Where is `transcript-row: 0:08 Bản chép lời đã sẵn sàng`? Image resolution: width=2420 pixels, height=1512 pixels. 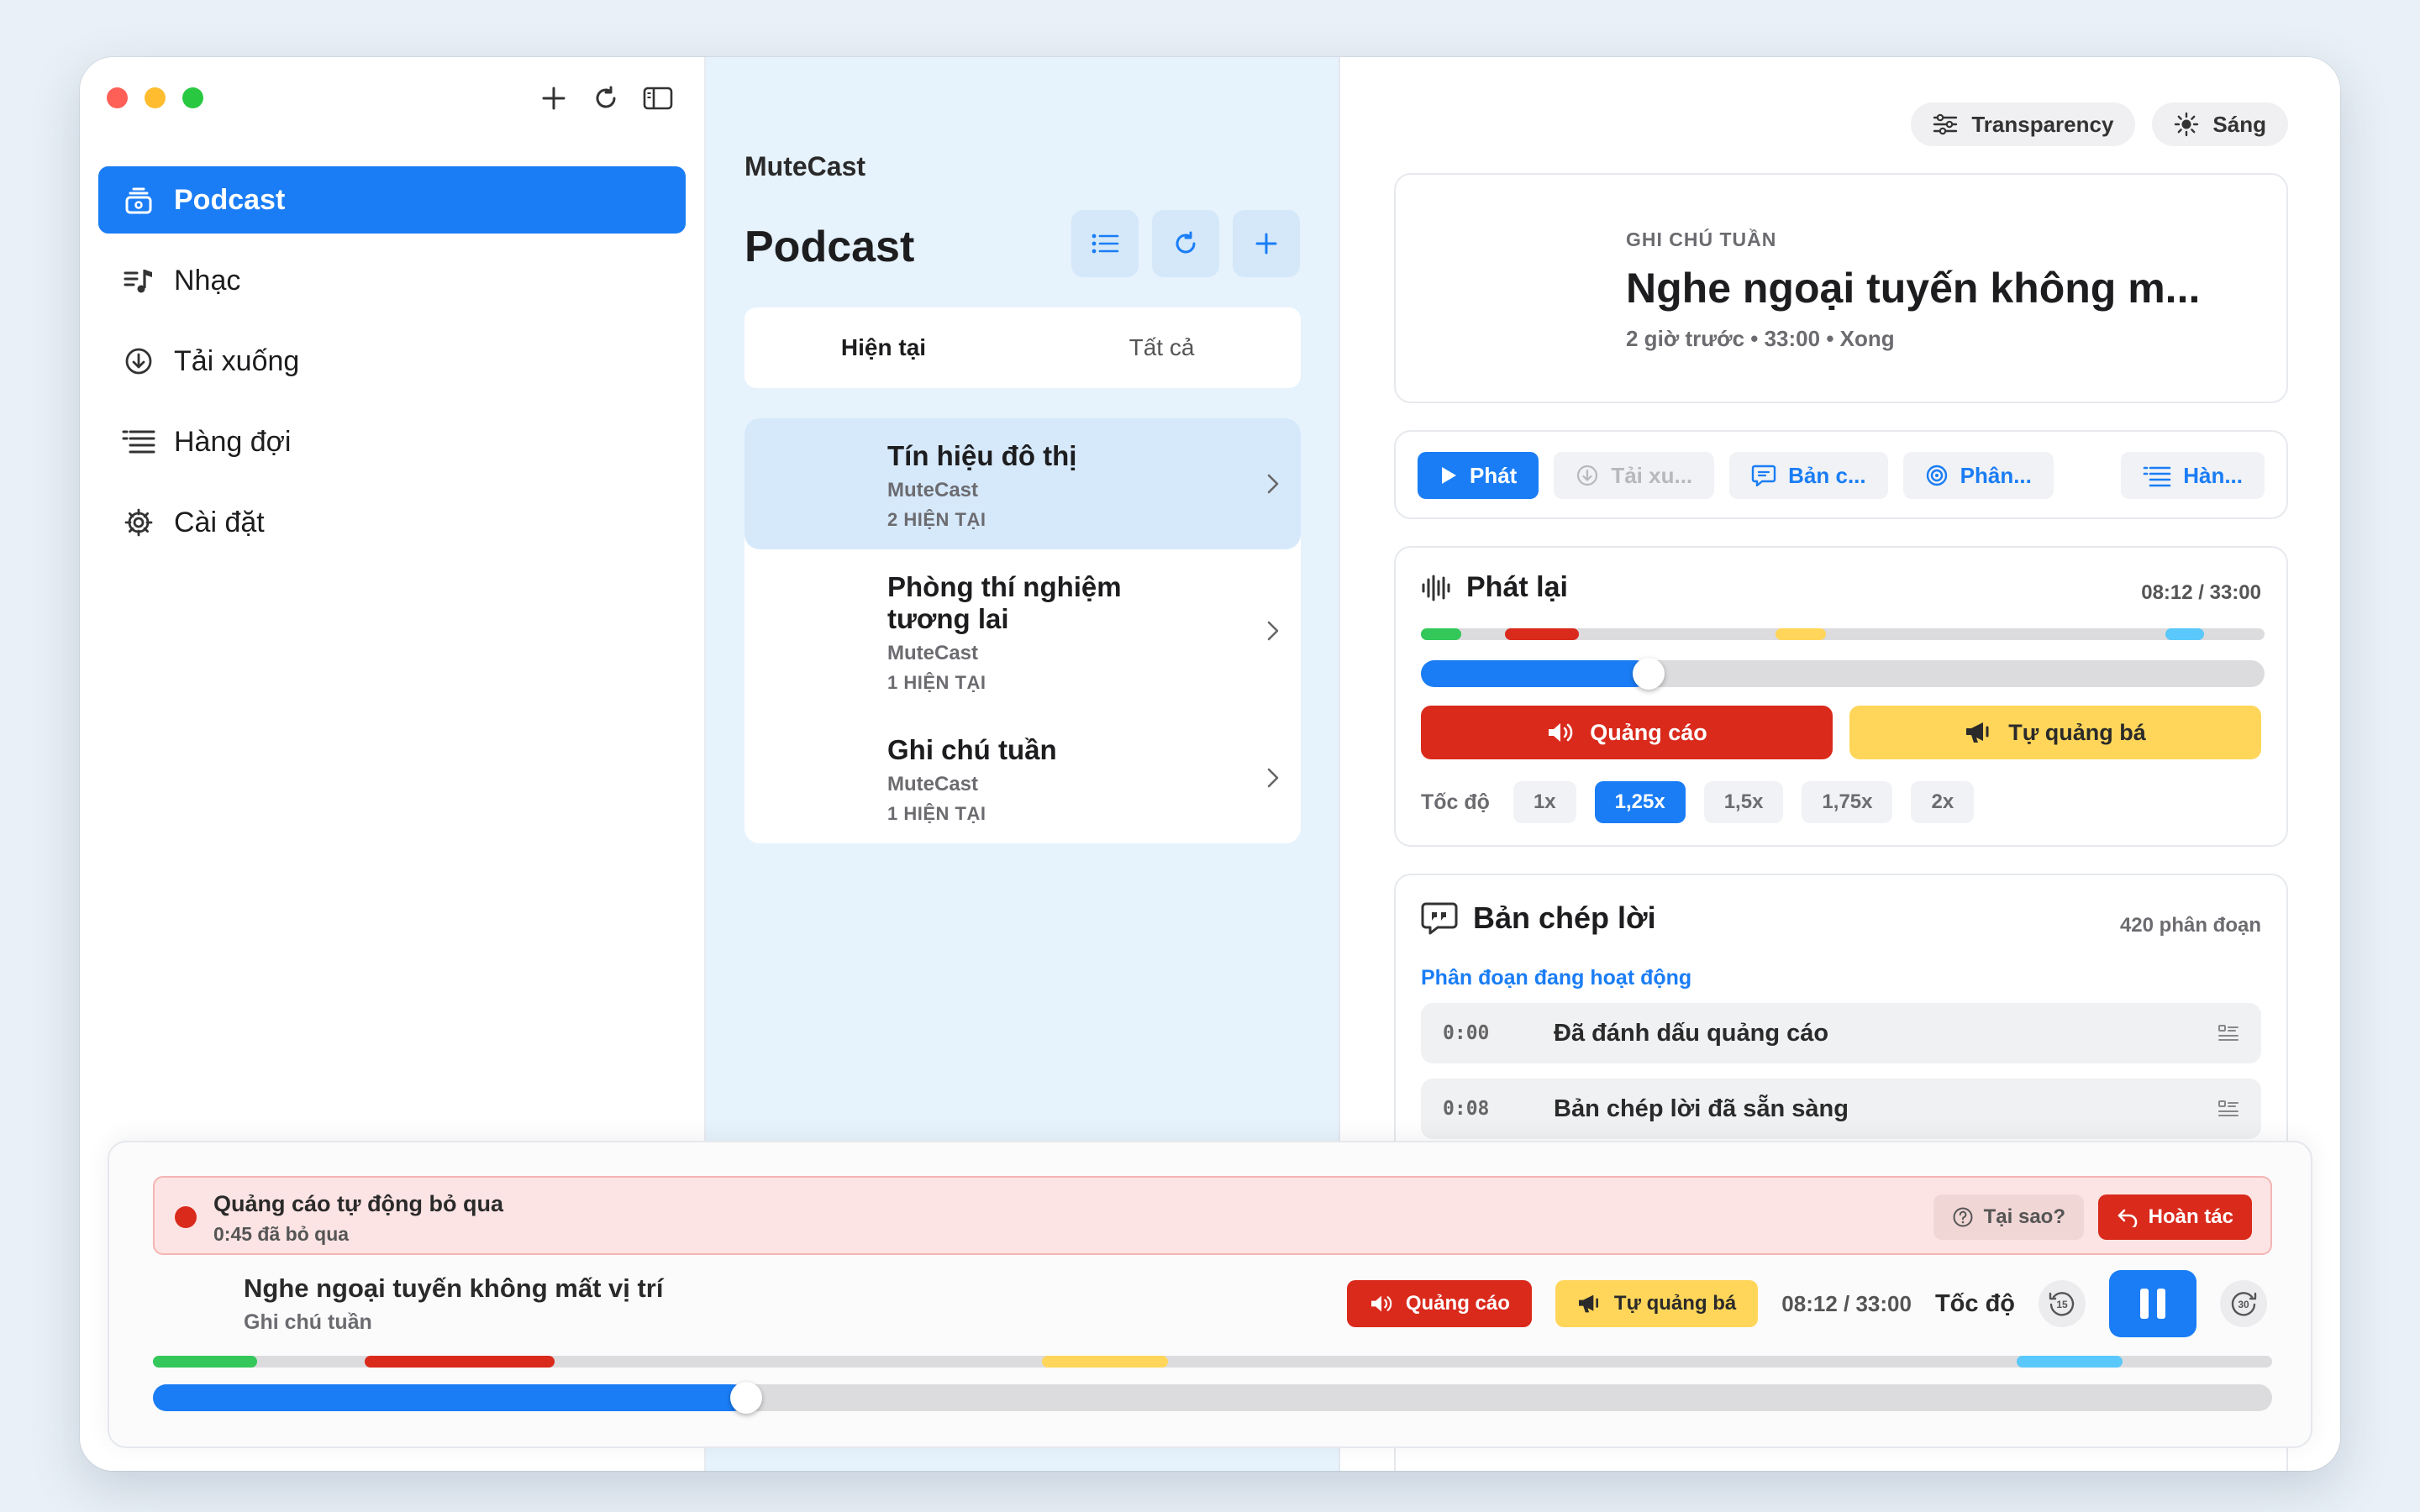 transcript-row: 0:08 Bản chép lời đã sẵn sàng is located at coordinates (1841, 1109).